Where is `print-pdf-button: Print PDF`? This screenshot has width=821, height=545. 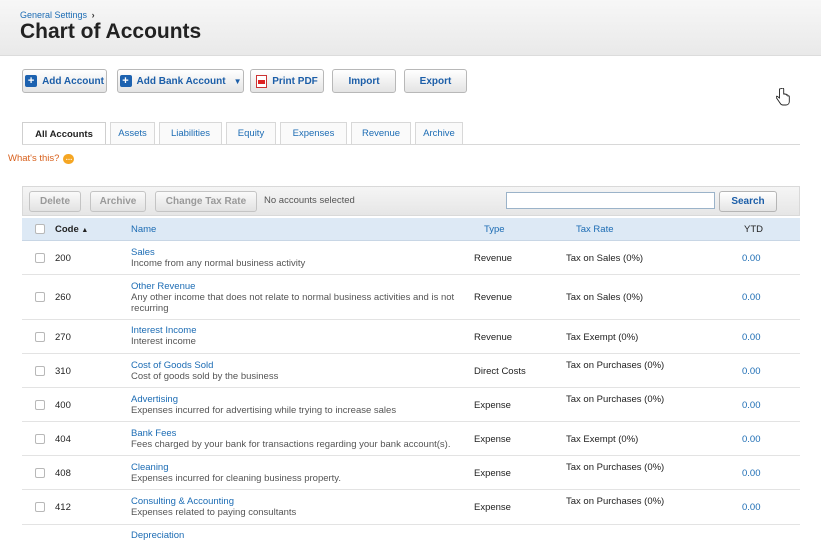
print-pdf-button: Print PDF is located at coordinates (287, 81).